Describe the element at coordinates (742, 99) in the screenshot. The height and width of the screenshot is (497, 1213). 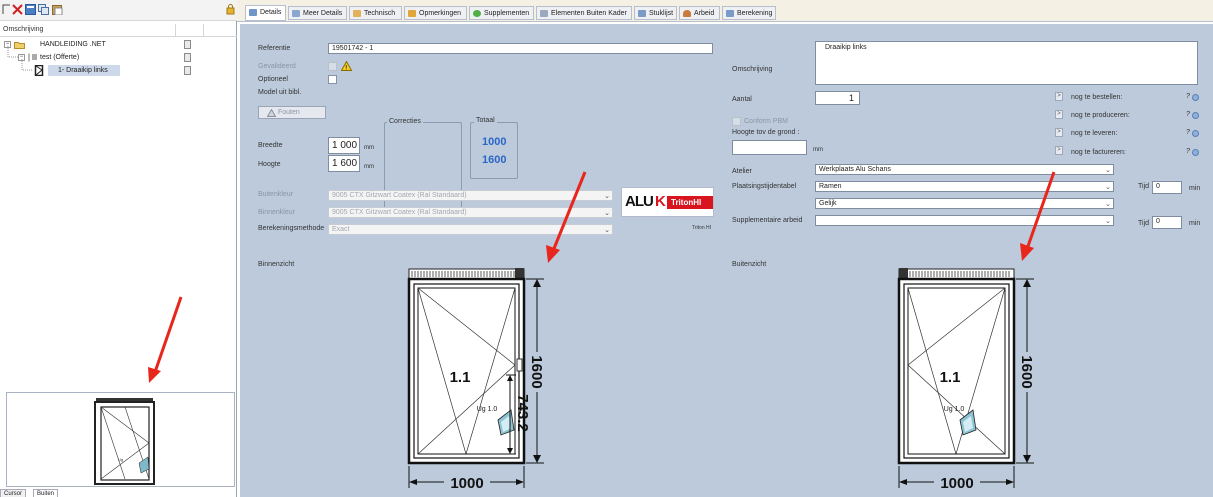
I see `aantal-label: Aantal` at that location.